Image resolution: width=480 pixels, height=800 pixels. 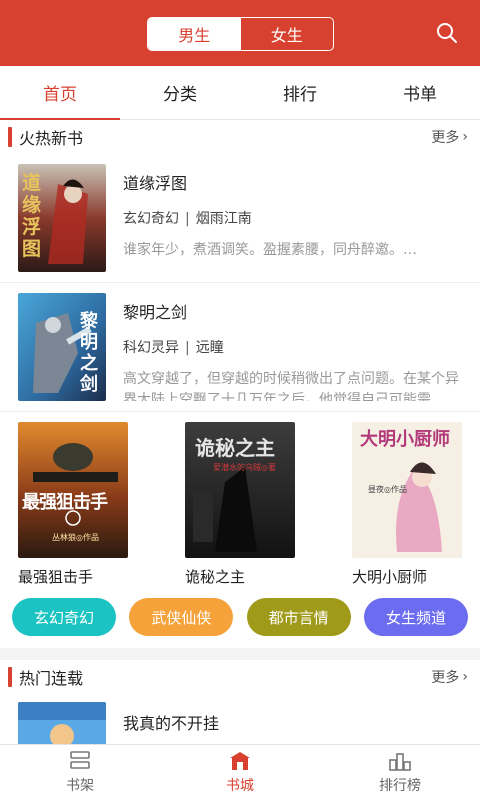 I want to click on book-grid-item: 大明小厨师 昼夜◎作品 大明小厨师, so click(x=407, y=506).